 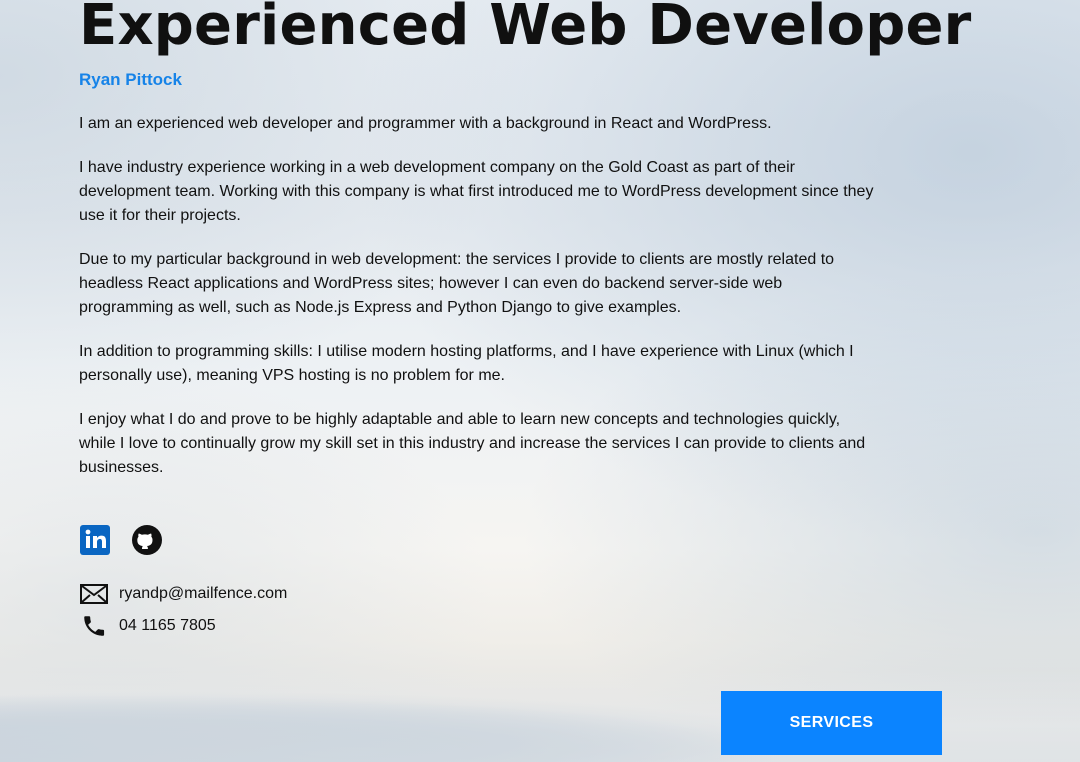 I want to click on linkedin-link, so click(x=95, y=540).